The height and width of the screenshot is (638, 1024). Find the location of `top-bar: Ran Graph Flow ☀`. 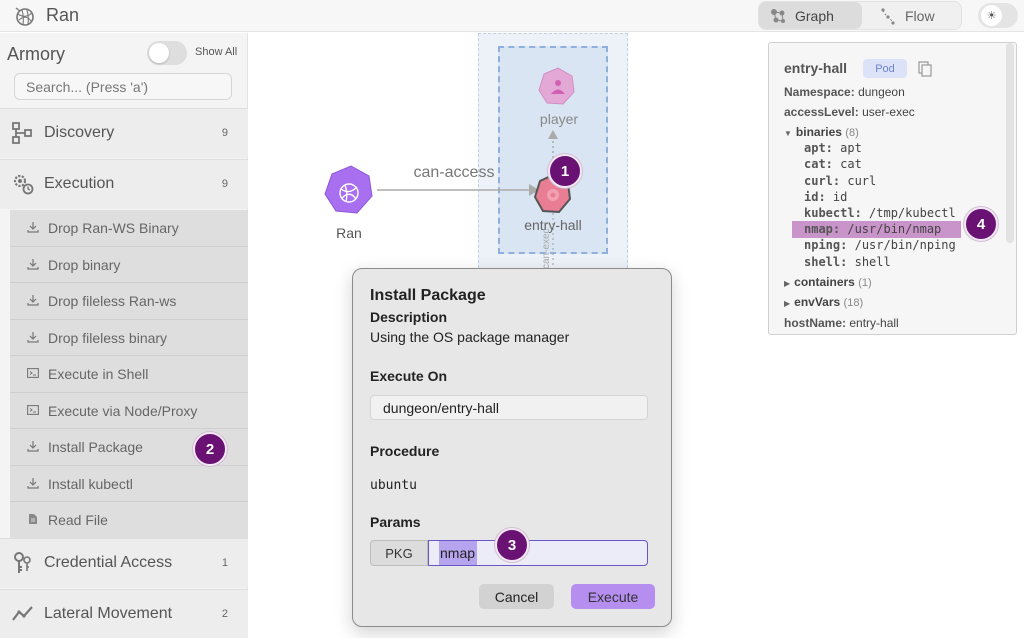

top-bar: Ran Graph Flow ☀ is located at coordinates (512, 16).